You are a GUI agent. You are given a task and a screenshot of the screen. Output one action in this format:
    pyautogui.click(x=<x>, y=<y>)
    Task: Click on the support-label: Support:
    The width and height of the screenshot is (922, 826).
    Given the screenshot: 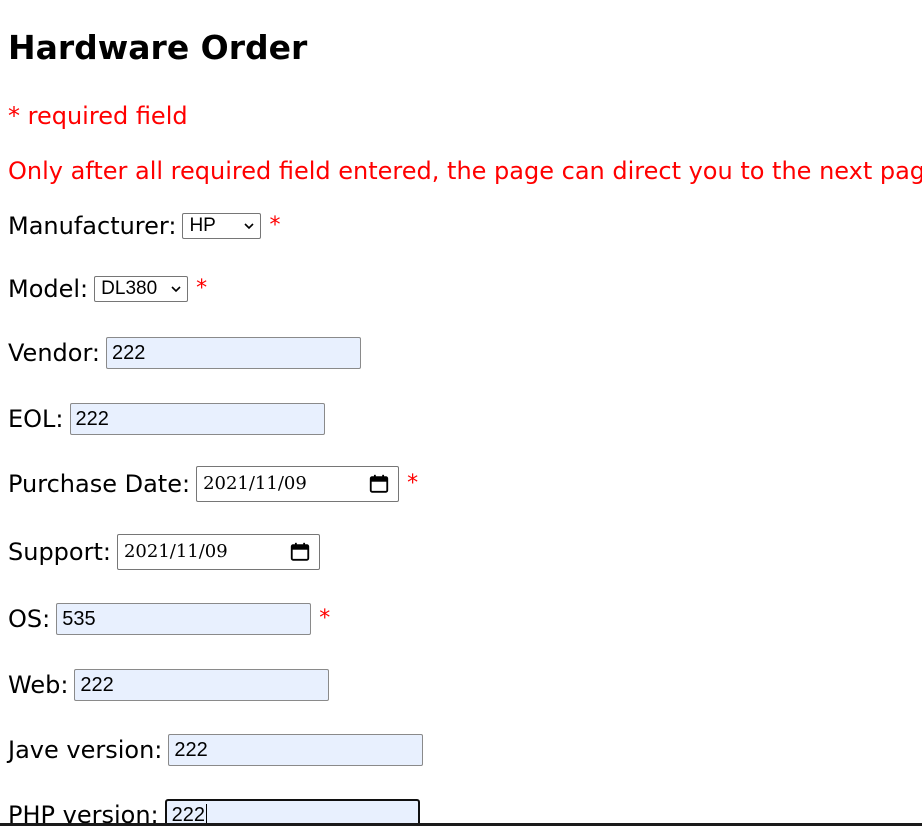 What is the action you would take?
    pyautogui.click(x=59, y=552)
    